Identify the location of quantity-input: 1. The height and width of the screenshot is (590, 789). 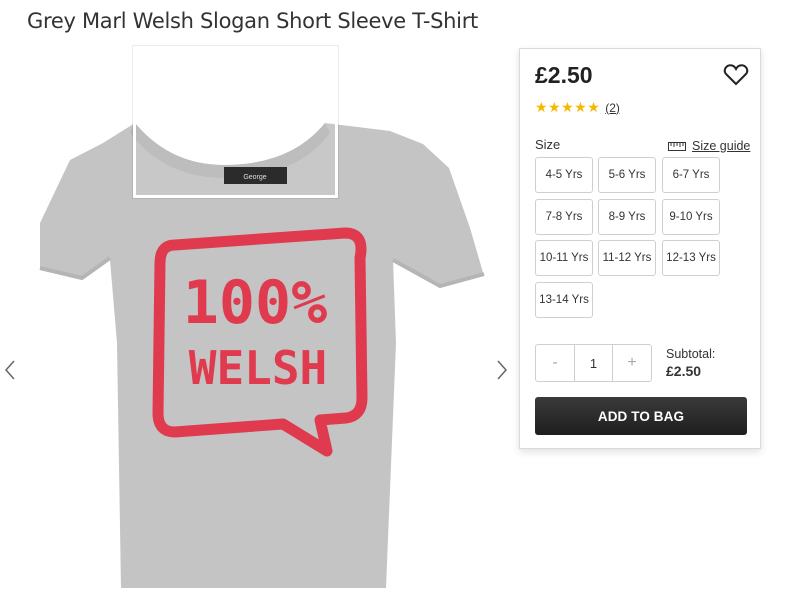
(593, 363).